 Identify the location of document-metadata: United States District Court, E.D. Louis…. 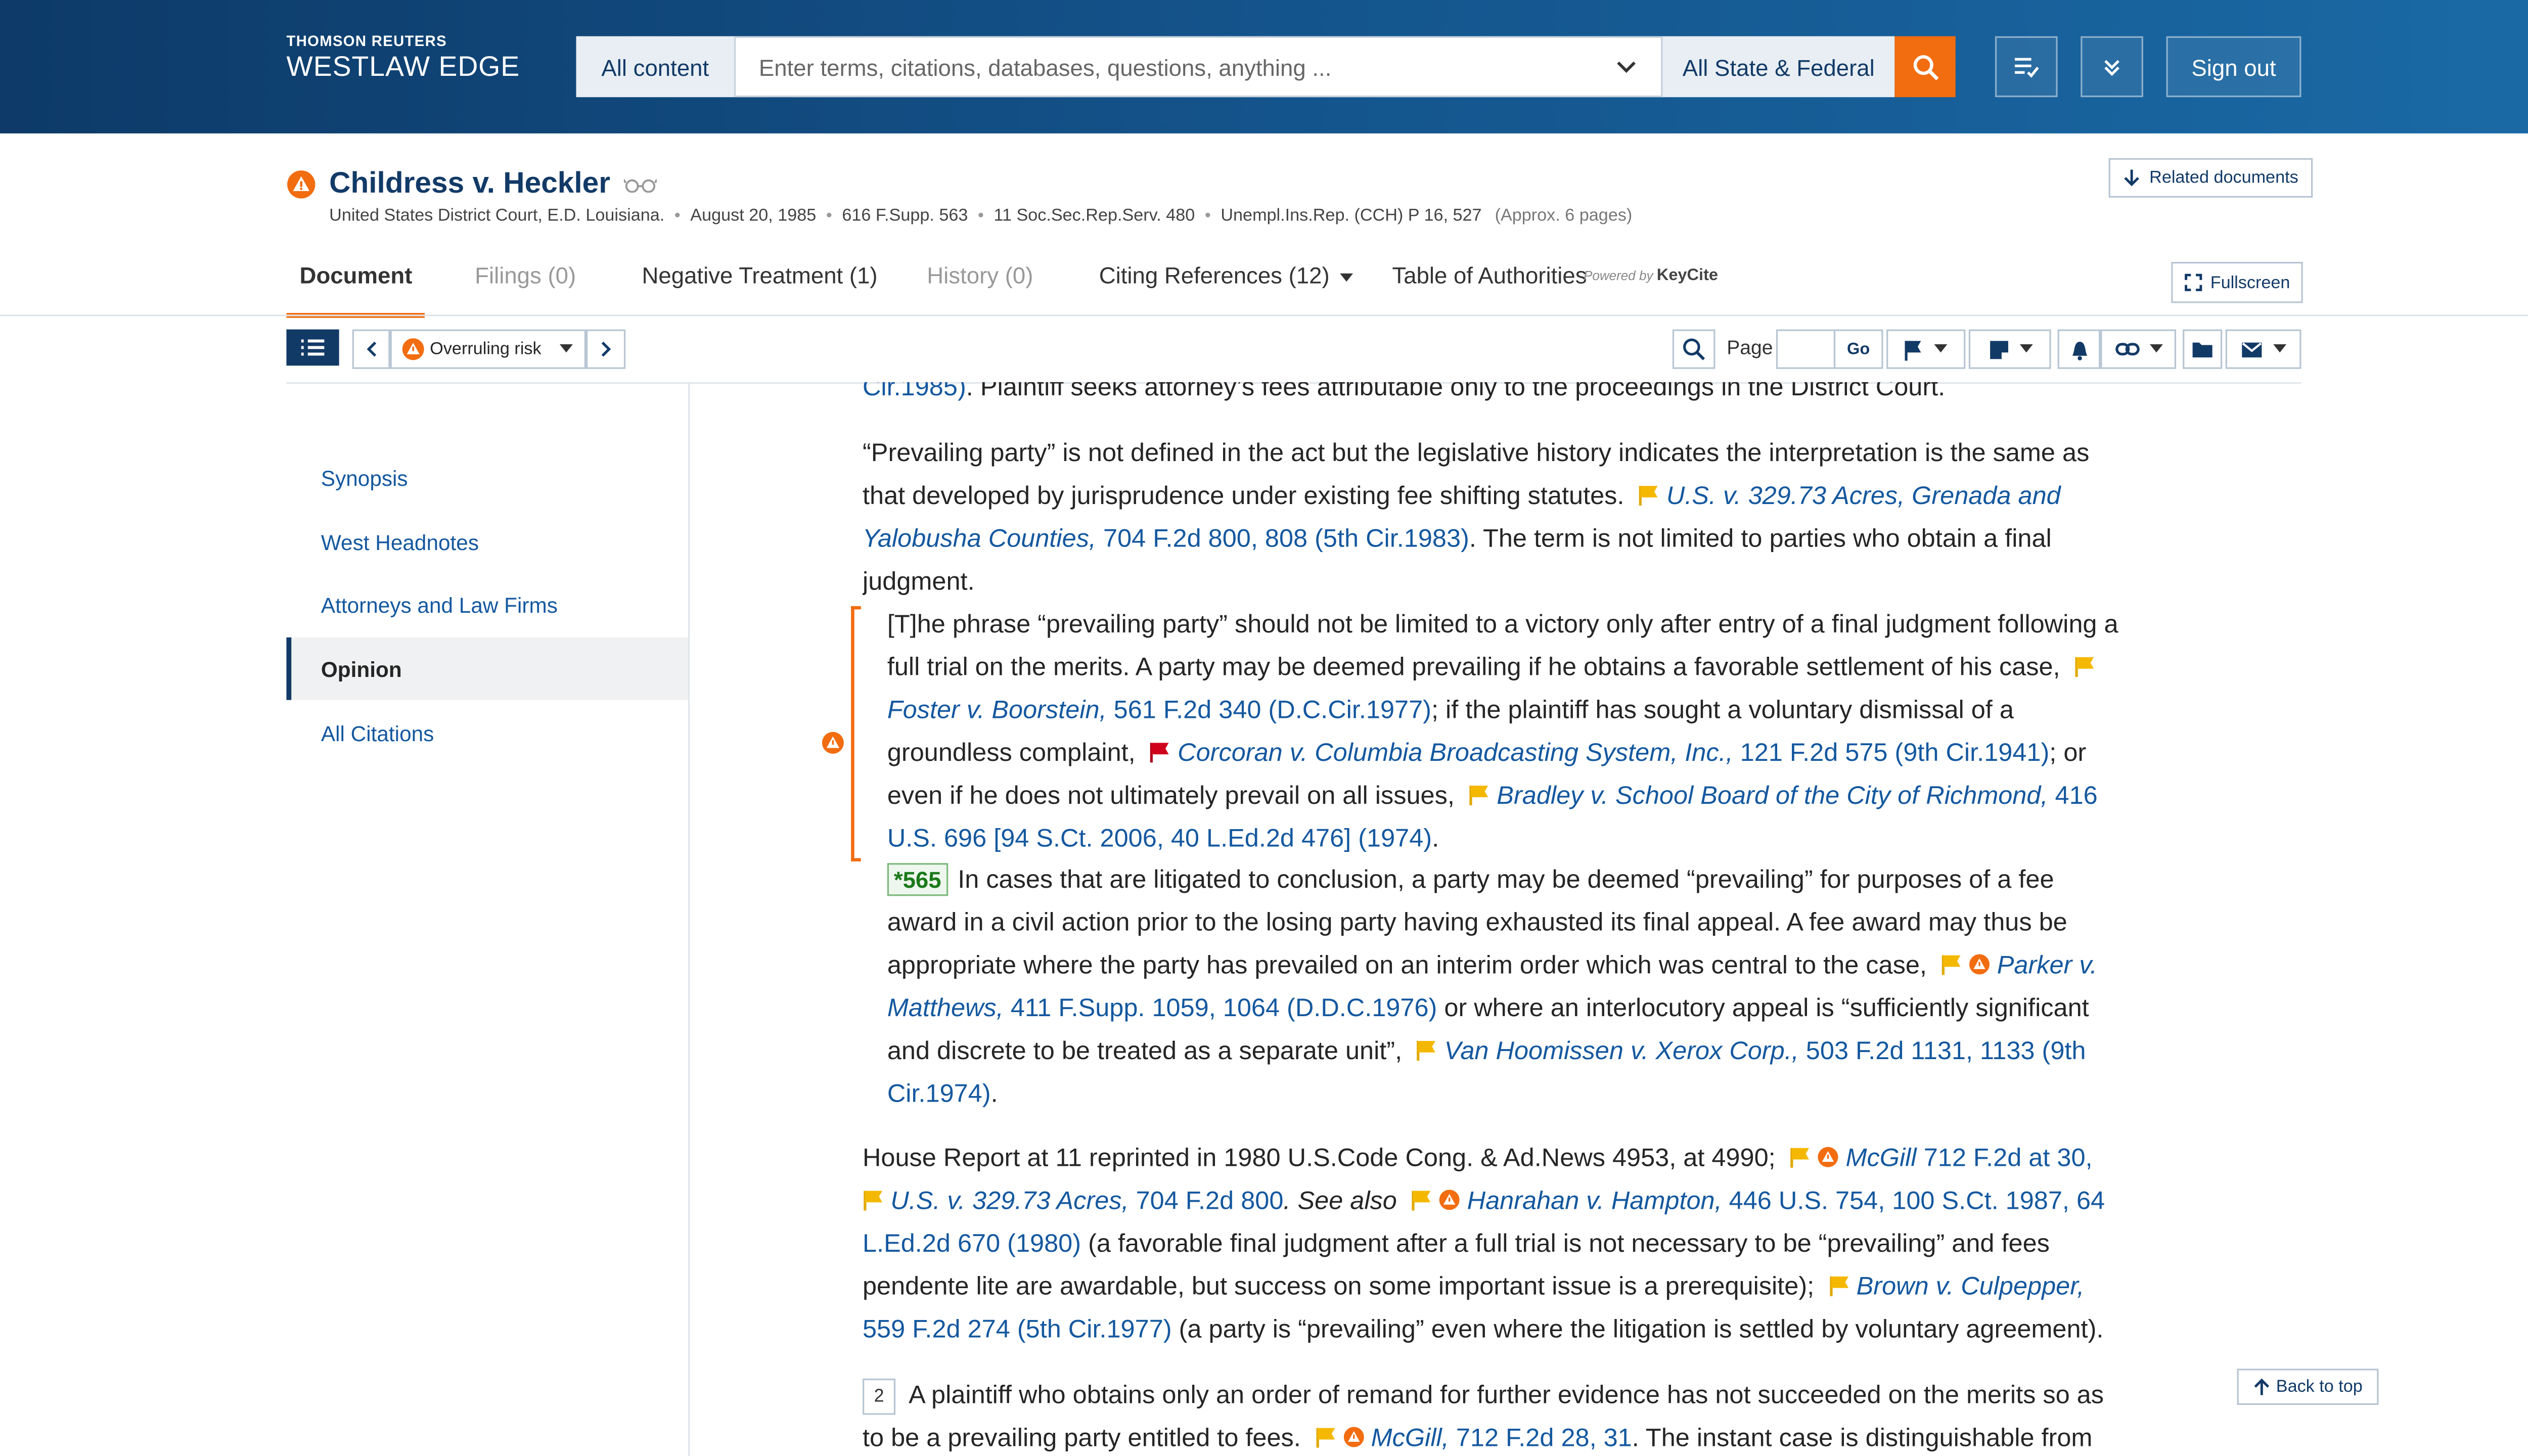
(981, 216).